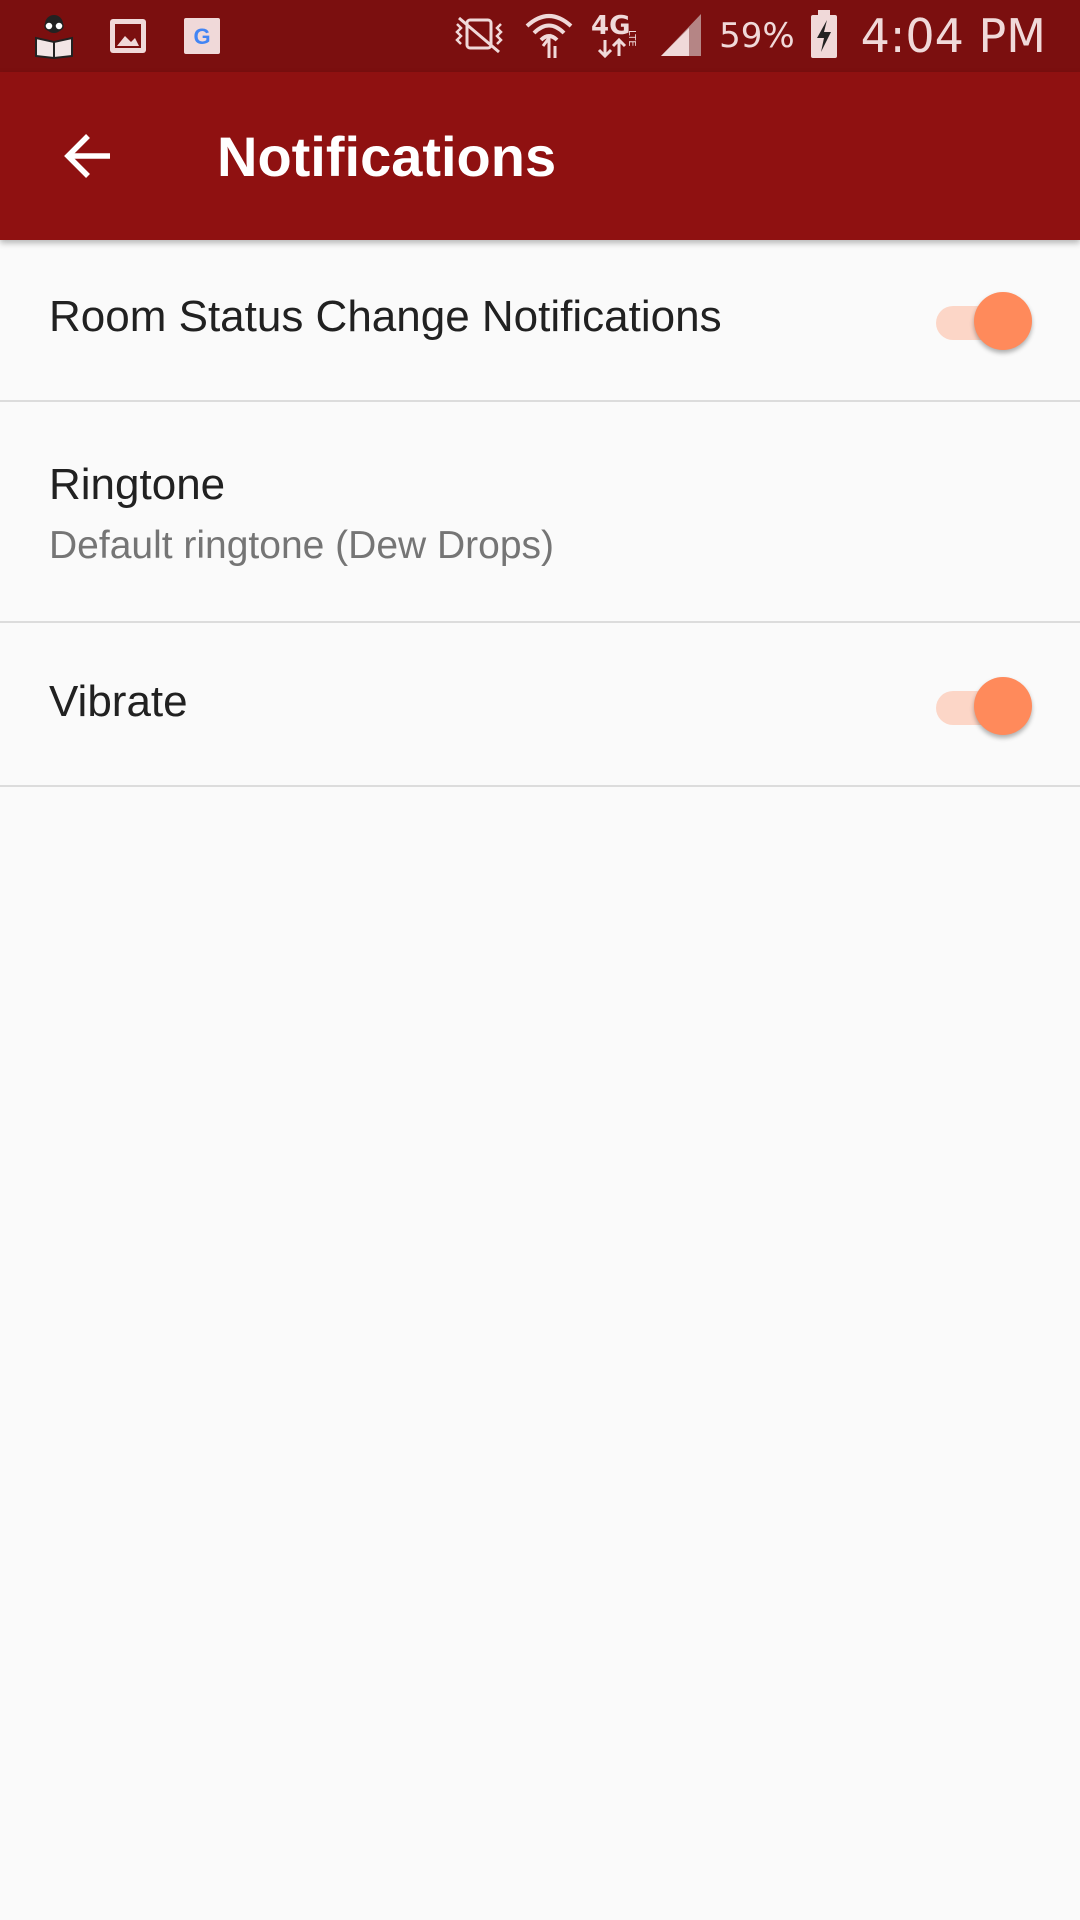  Describe the element at coordinates (302, 545) in the screenshot. I see `setting-summary: Default ringtone (Dew Drops)` at that location.